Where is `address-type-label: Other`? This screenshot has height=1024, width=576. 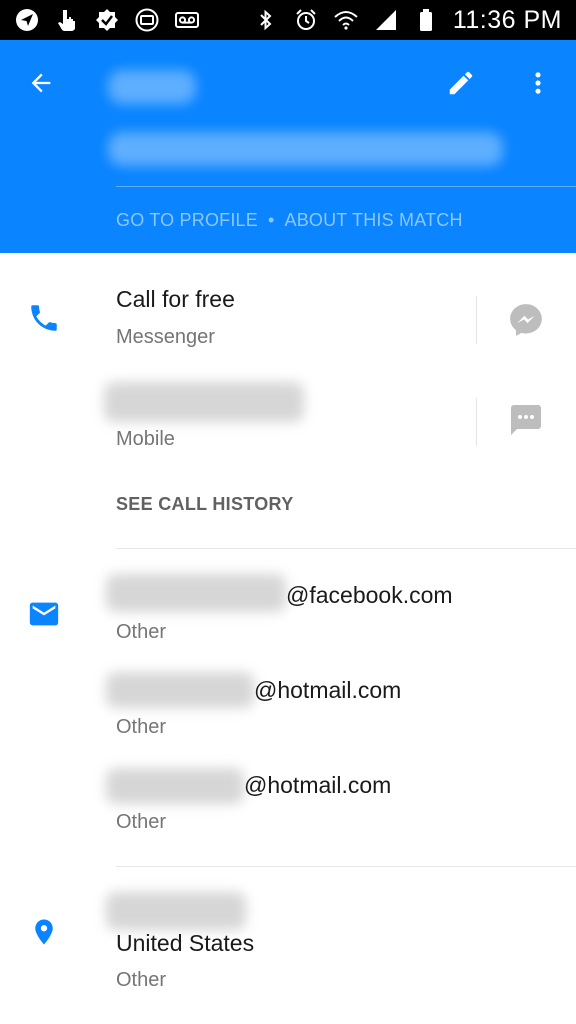
address-type-label: Other is located at coordinates (141, 980).